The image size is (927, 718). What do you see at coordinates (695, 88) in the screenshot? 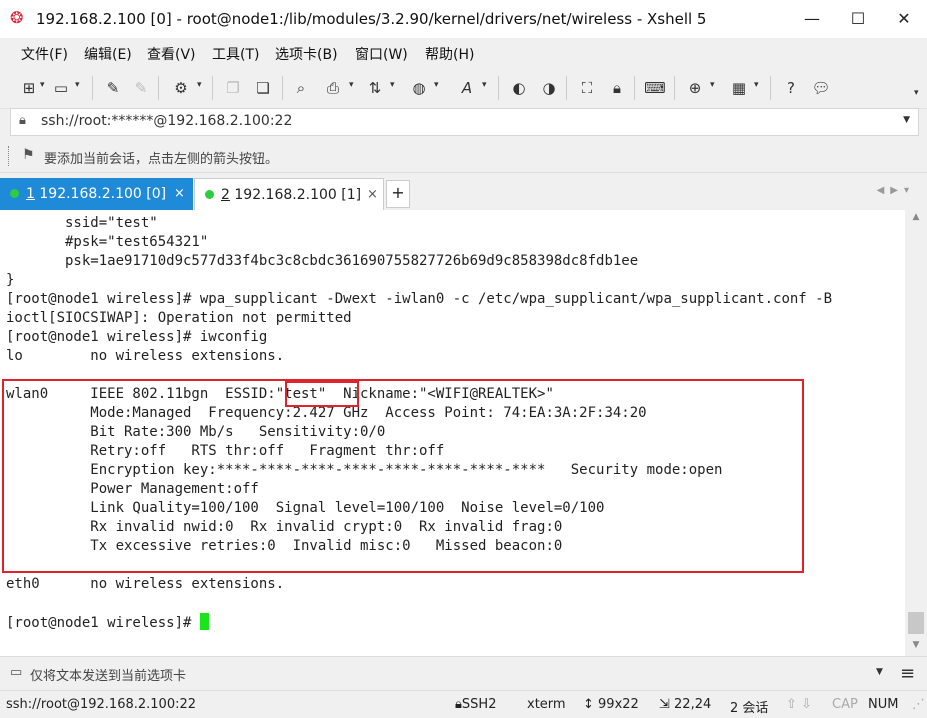
I see `new-tab-icon: ⊕` at bounding box center [695, 88].